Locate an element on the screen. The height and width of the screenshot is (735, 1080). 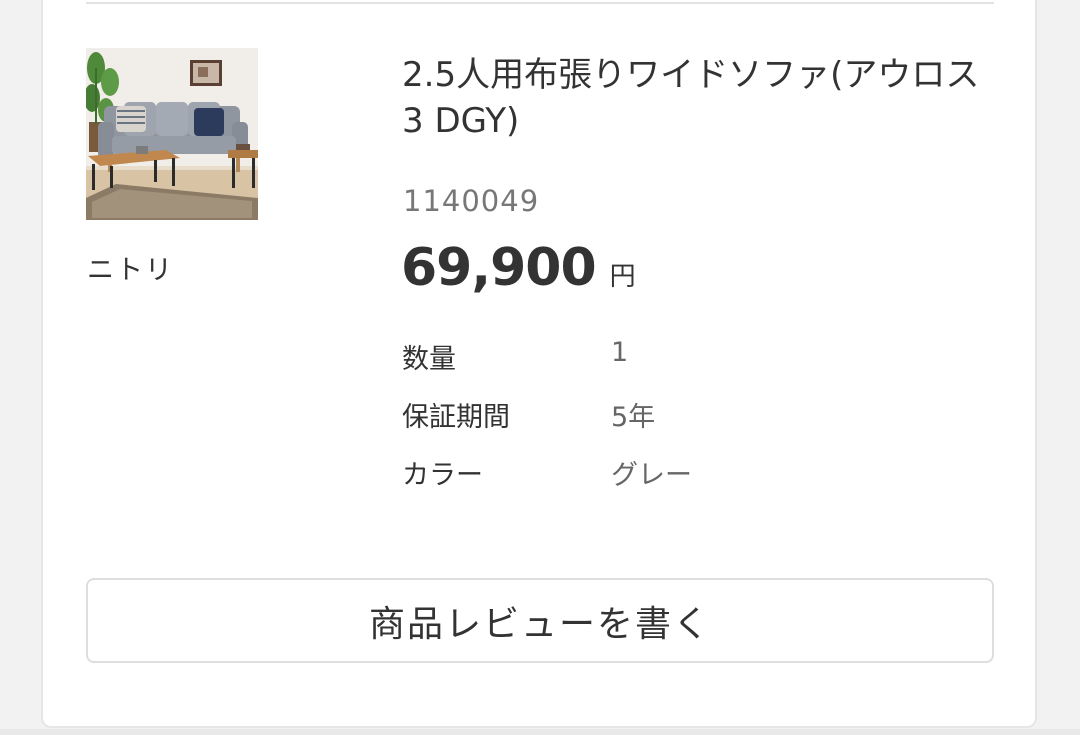
spec-value-color: グレー is located at coordinates (651, 475).